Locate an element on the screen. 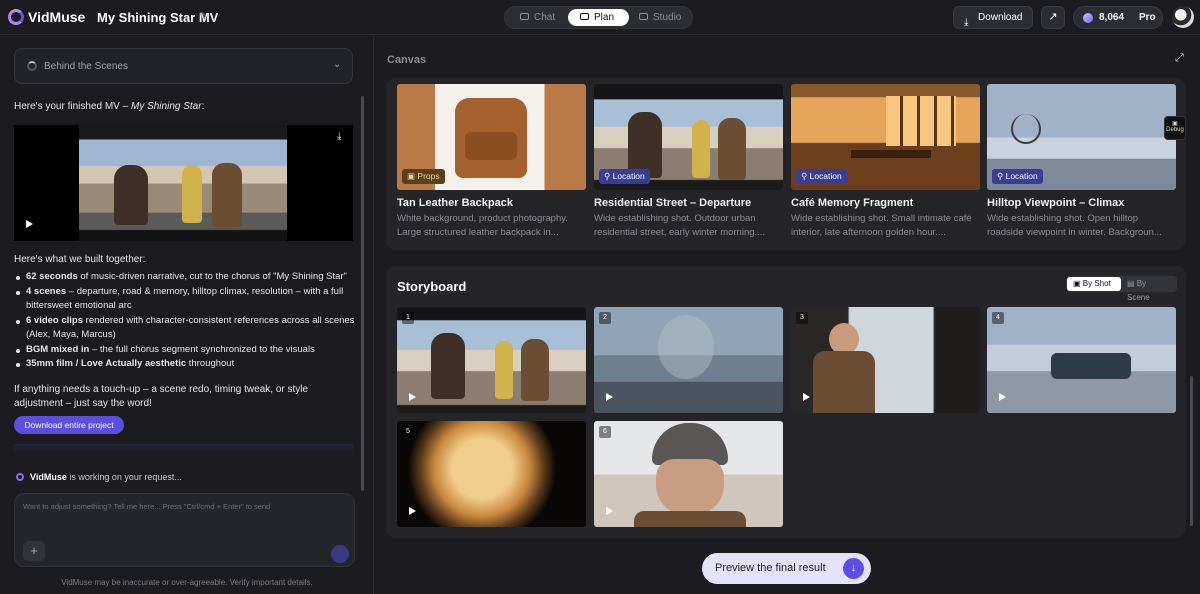  download-icon: ⤓ is located at coordinates (966, 22).